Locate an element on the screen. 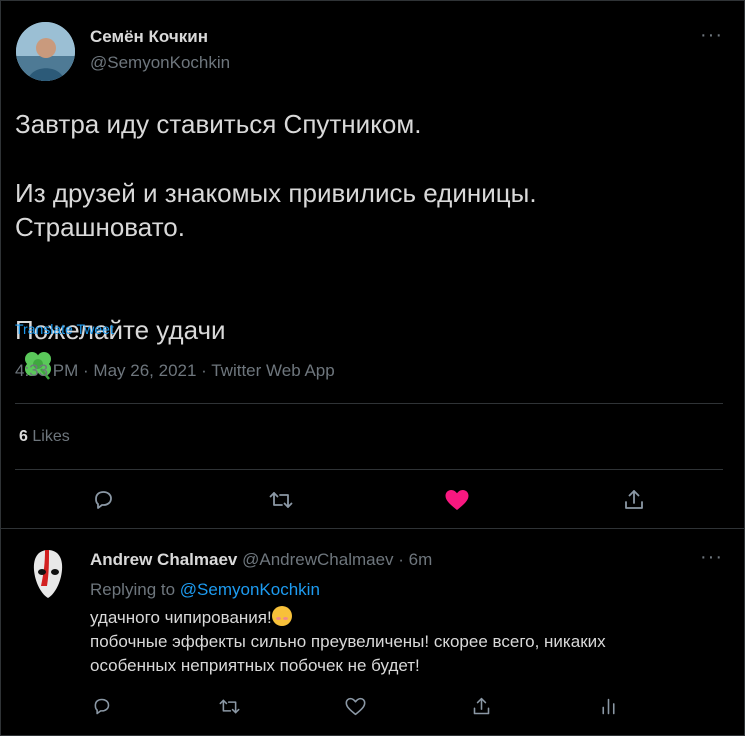 The image size is (745, 736). heart-outline-icon is located at coordinates (355, 706).